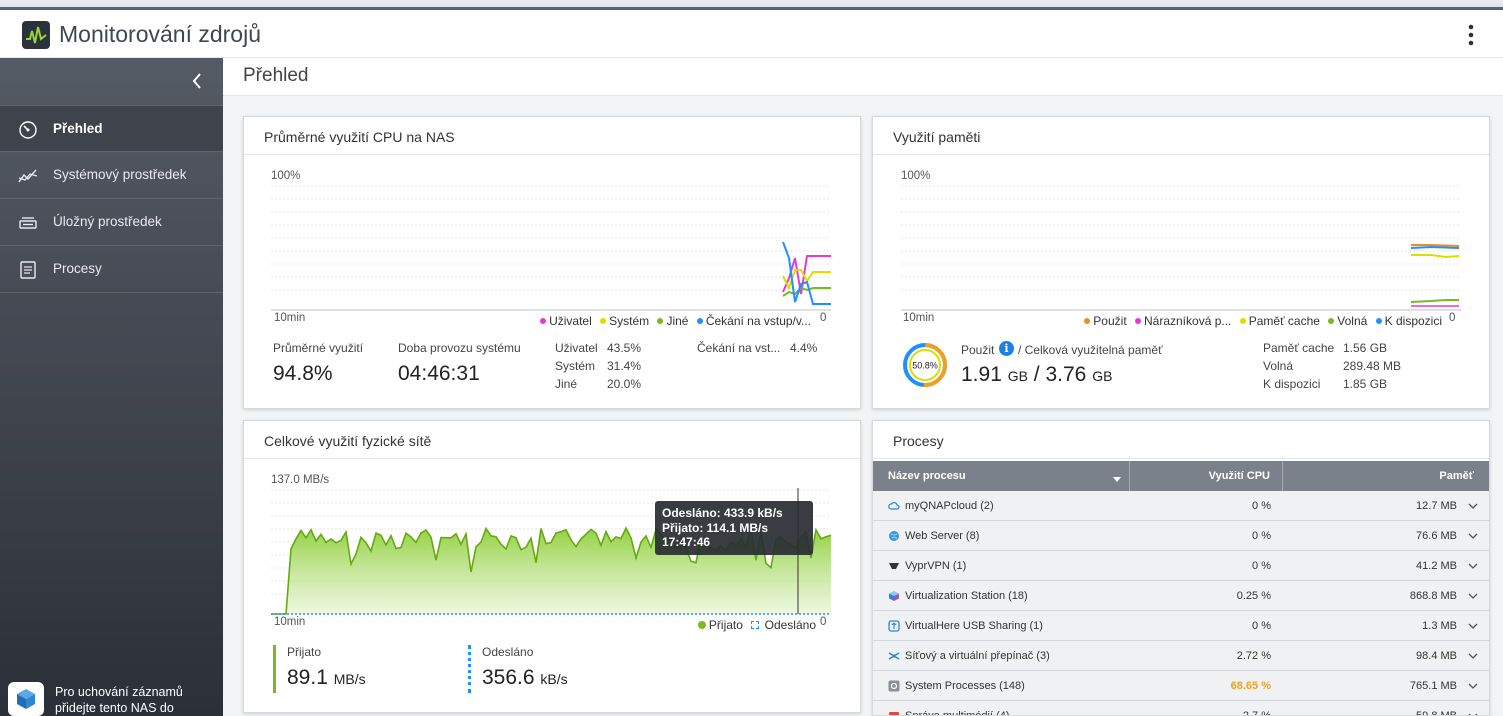 The height and width of the screenshot is (716, 1503). What do you see at coordinates (974, 626) in the screenshot?
I see `process-name: VirtualHere USB Sharing (1)` at bounding box center [974, 626].